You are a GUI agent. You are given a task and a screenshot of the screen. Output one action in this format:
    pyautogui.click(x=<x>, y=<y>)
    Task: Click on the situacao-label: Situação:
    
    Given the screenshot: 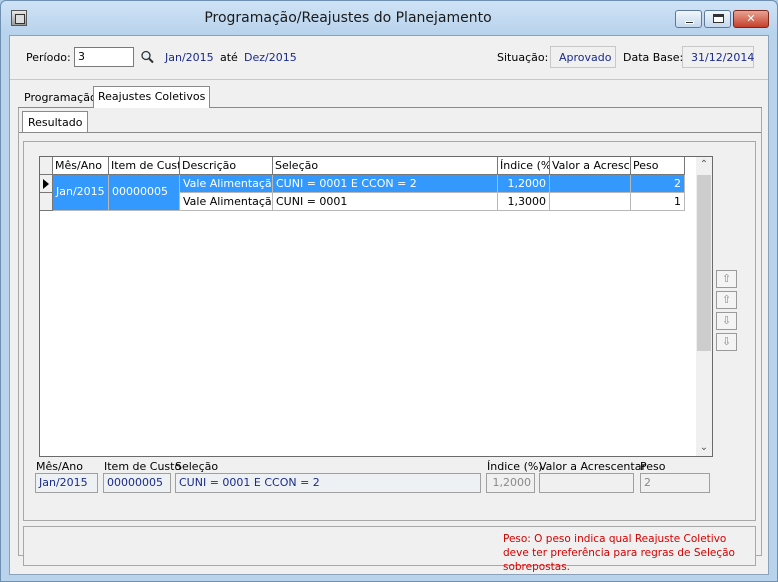 What is the action you would take?
    pyautogui.click(x=523, y=57)
    